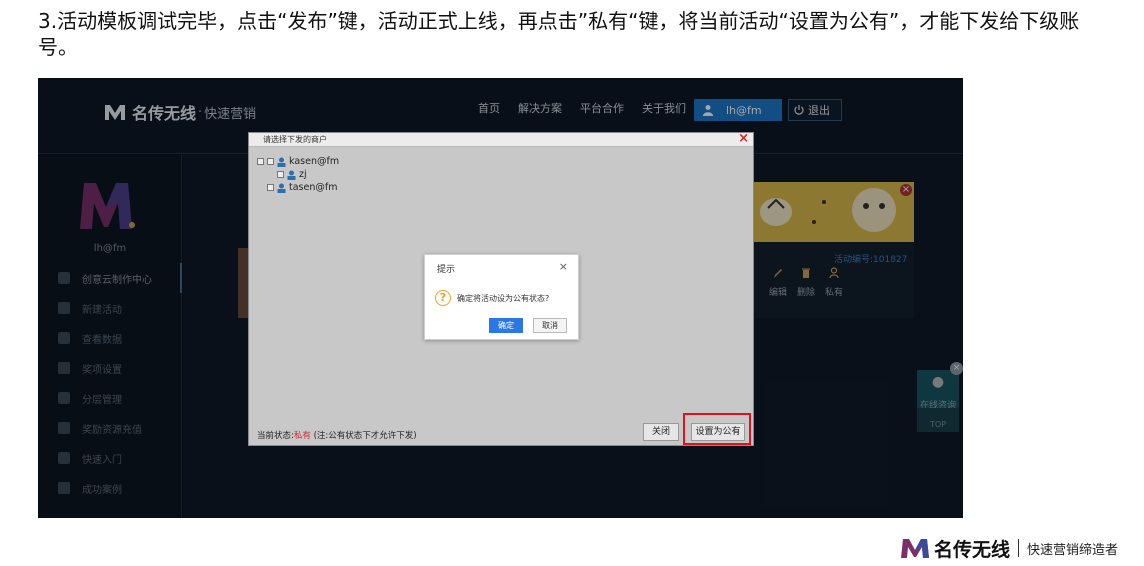  I want to click on confirm-cancel-button: 取消, so click(550, 325).